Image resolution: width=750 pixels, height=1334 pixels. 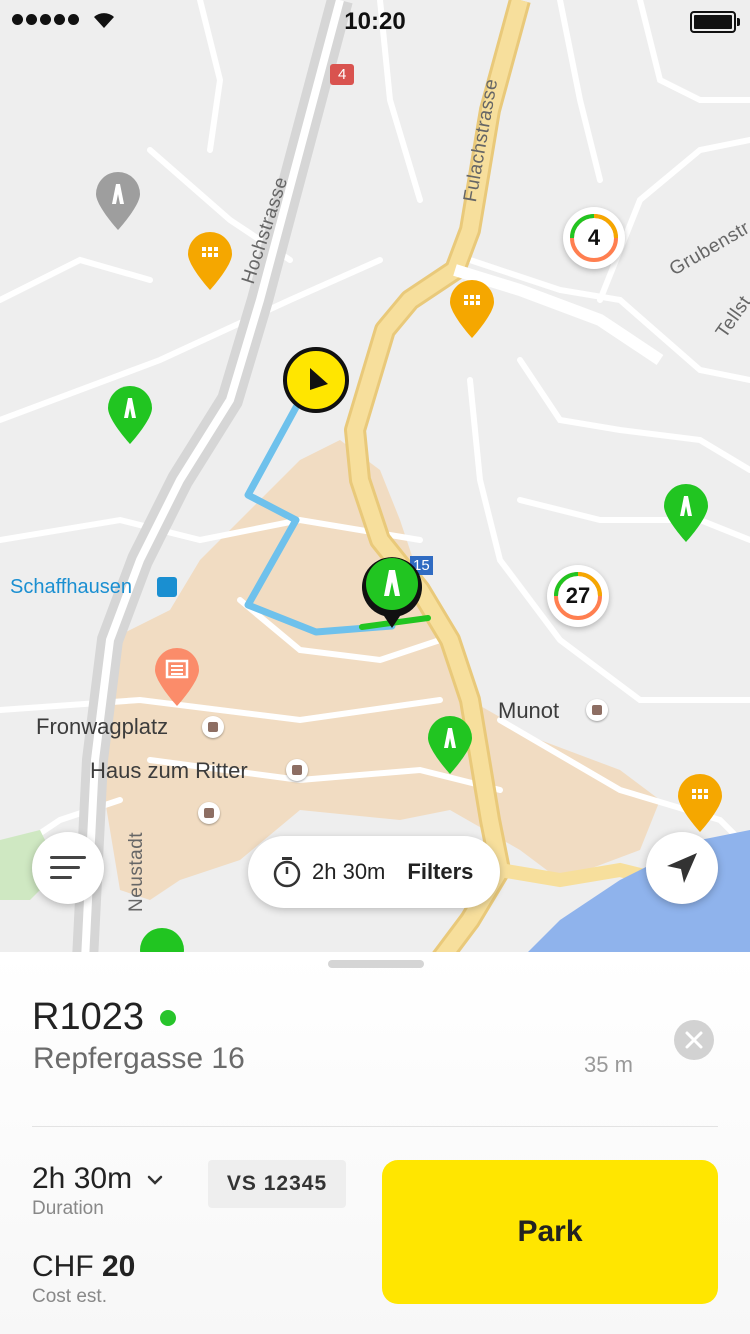 What do you see at coordinates (167, 587) in the screenshot?
I see `train-station-icon` at bounding box center [167, 587].